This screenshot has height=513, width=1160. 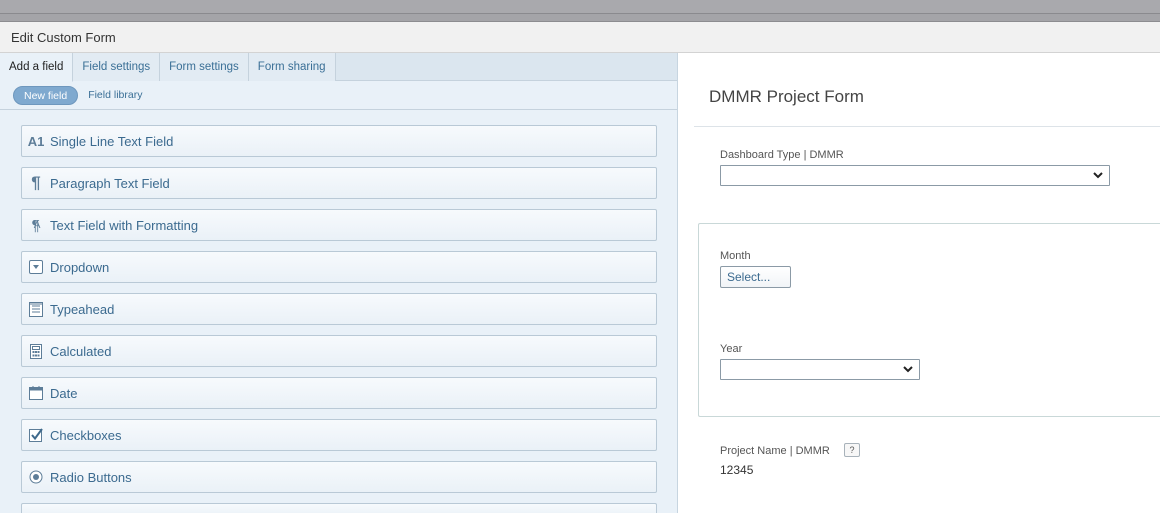 I want to click on field-type-label: Date, so click(x=64, y=393).